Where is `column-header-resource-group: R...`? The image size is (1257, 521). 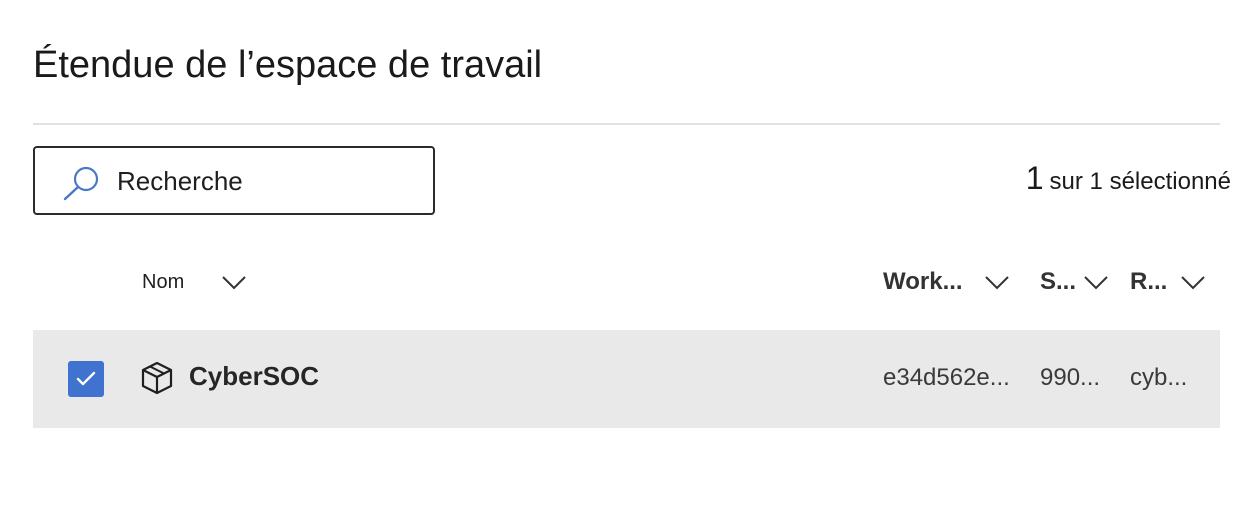
column-header-resource-group: R... is located at coordinates (1168, 282).